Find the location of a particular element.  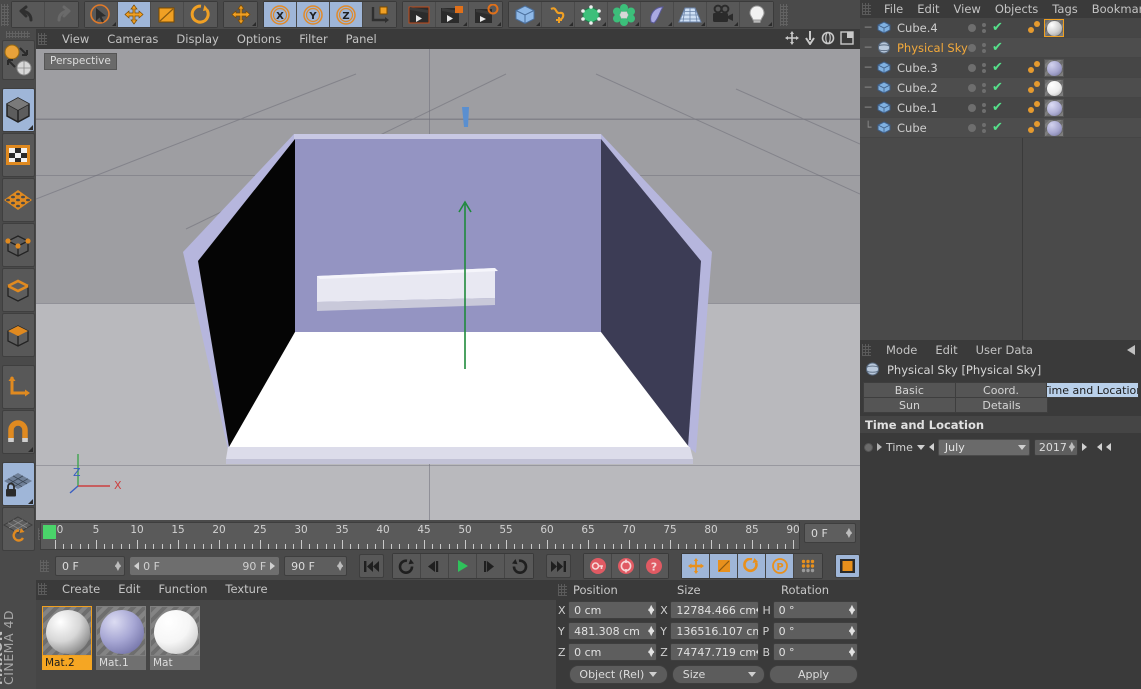

object-menu-gripper is located at coordinates (866, 9).